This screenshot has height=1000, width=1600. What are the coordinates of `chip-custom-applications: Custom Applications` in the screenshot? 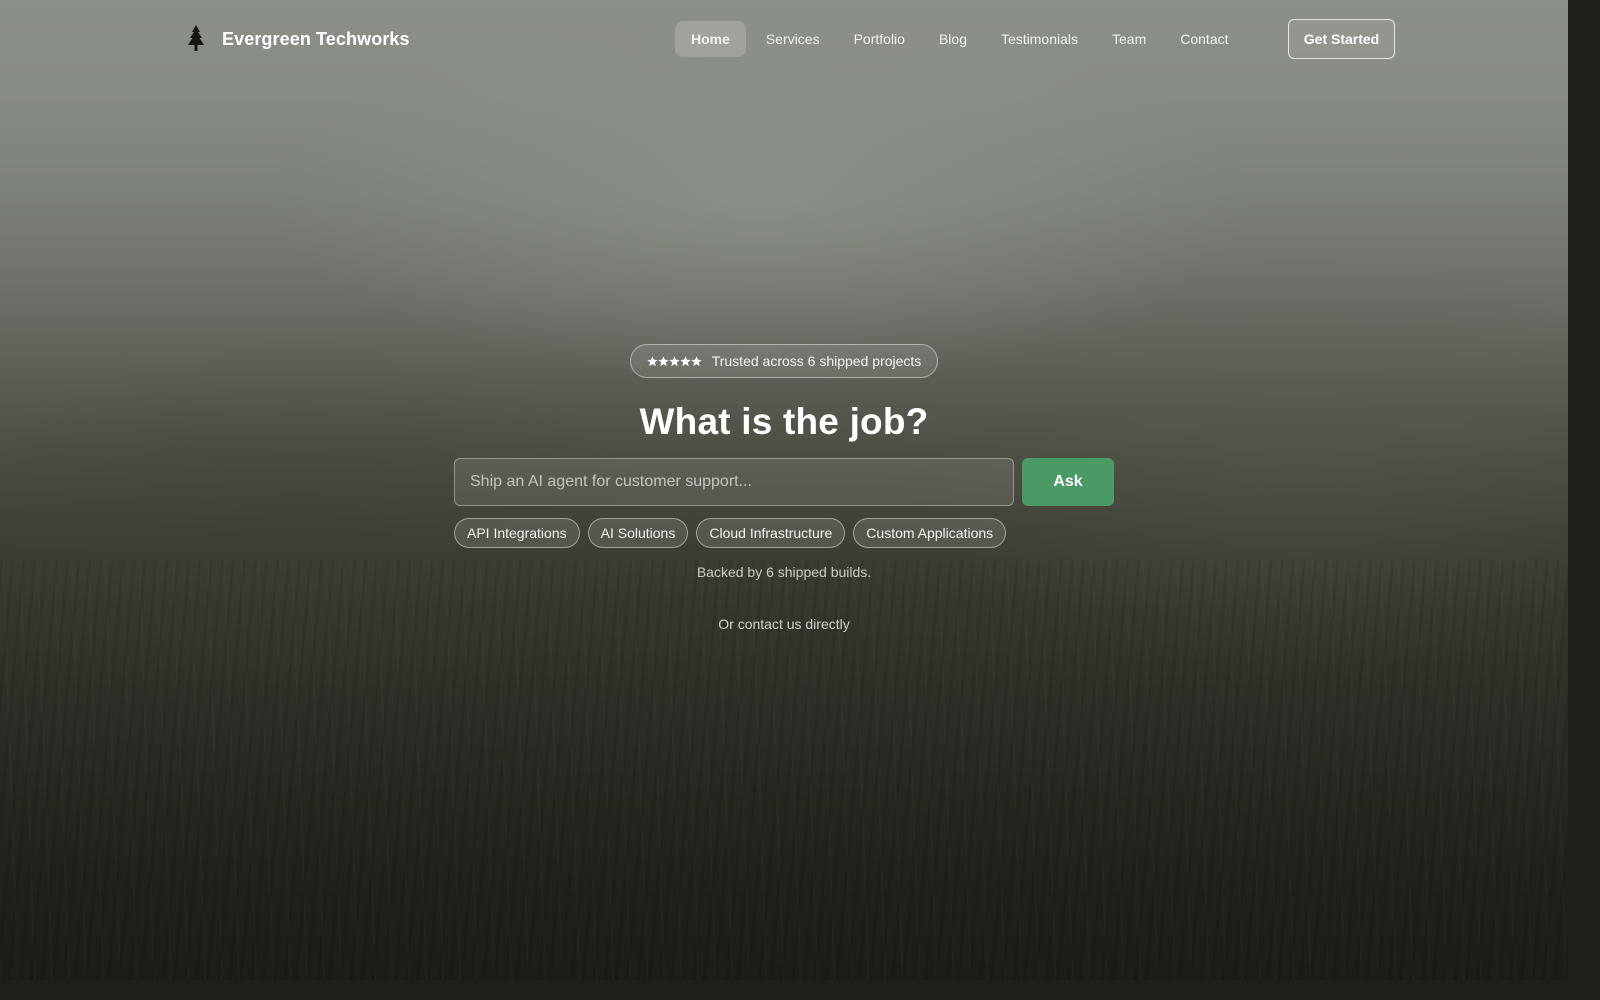 It's located at (930, 533).